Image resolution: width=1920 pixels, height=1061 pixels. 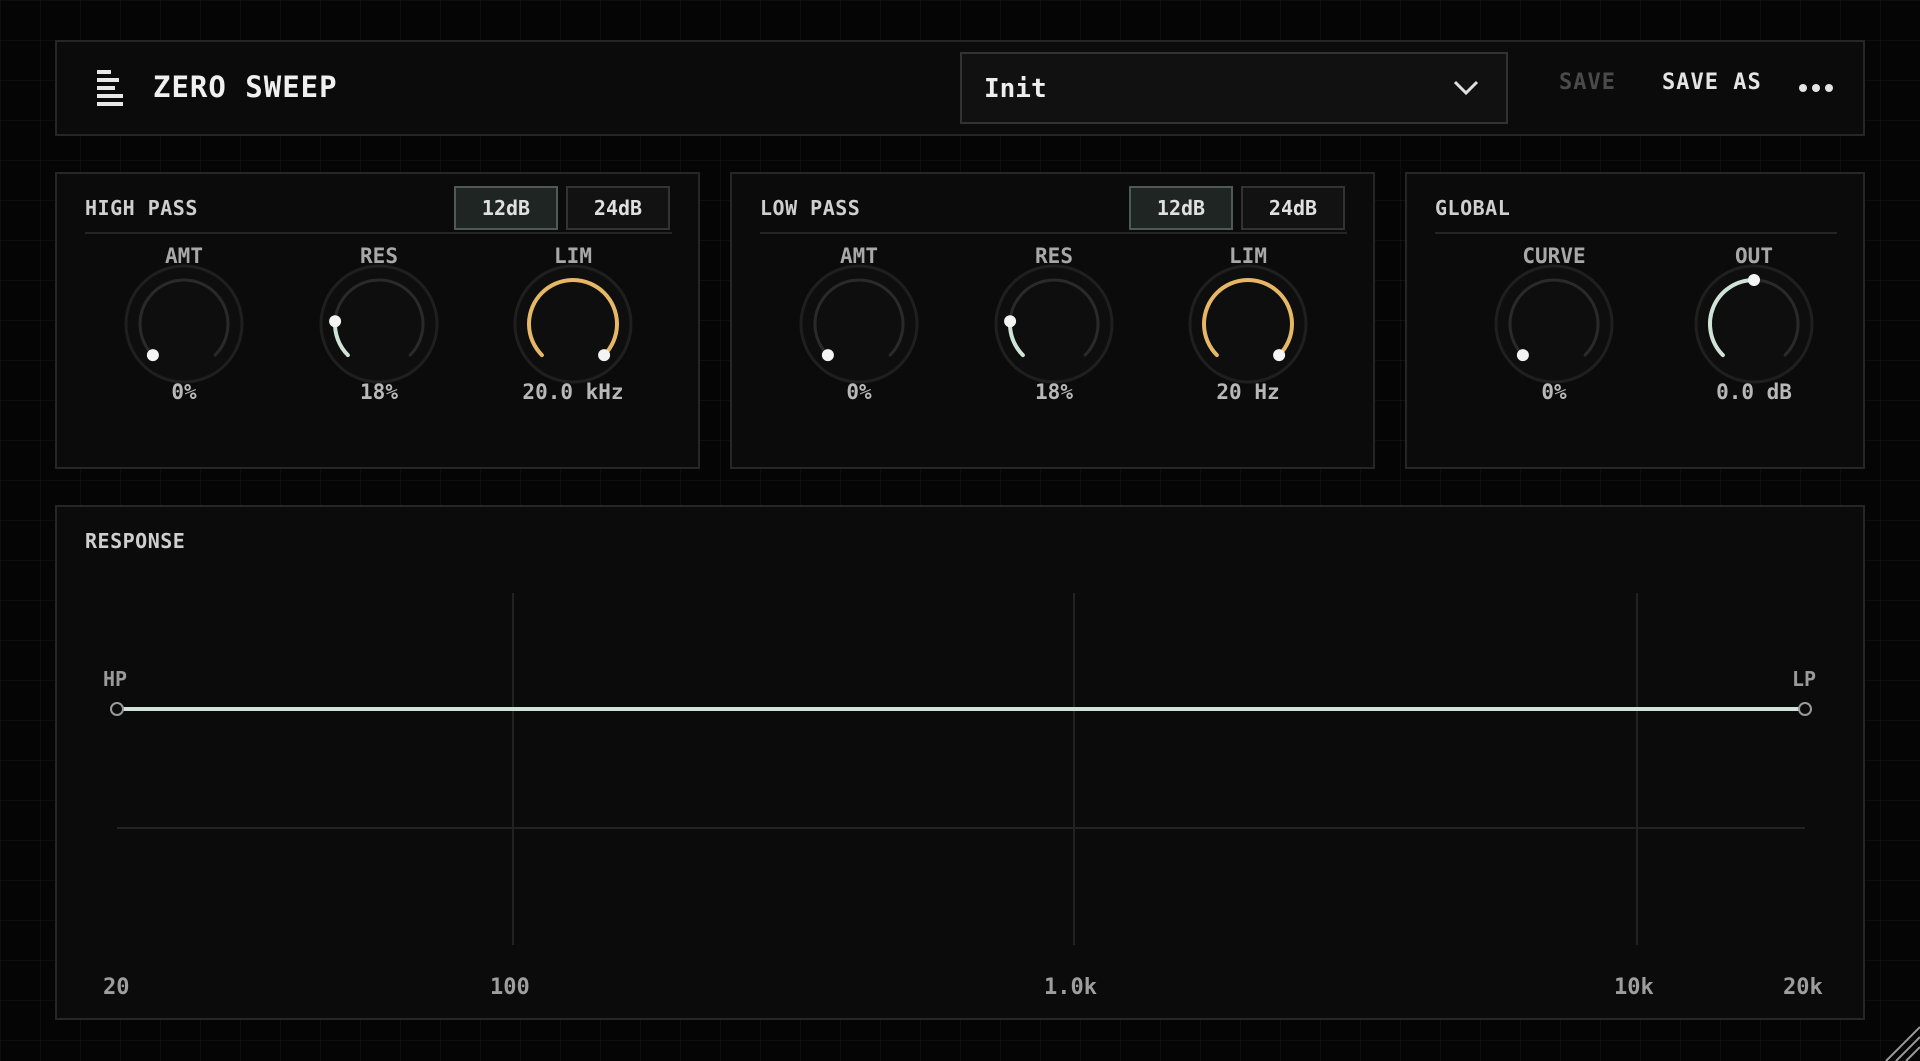 I want to click on section-title: LOW PASS, so click(x=810, y=208).